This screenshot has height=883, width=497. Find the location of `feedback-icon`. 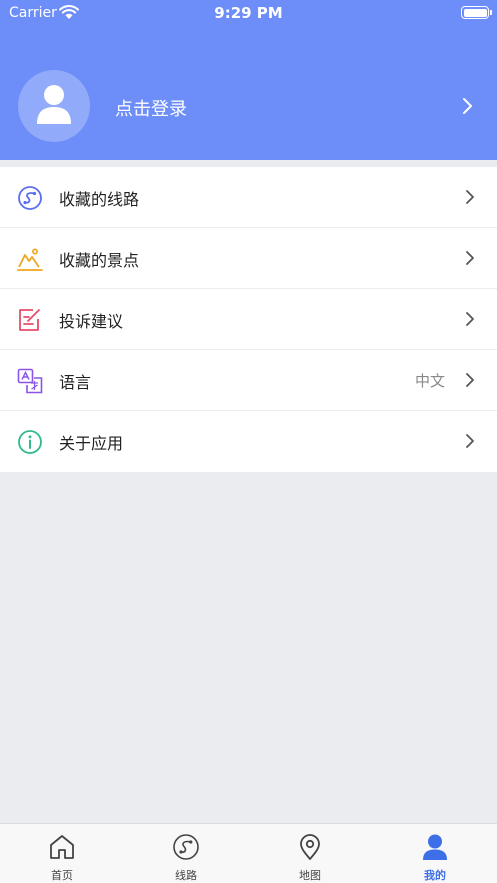

feedback-icon is located at coordinates (29, 320).